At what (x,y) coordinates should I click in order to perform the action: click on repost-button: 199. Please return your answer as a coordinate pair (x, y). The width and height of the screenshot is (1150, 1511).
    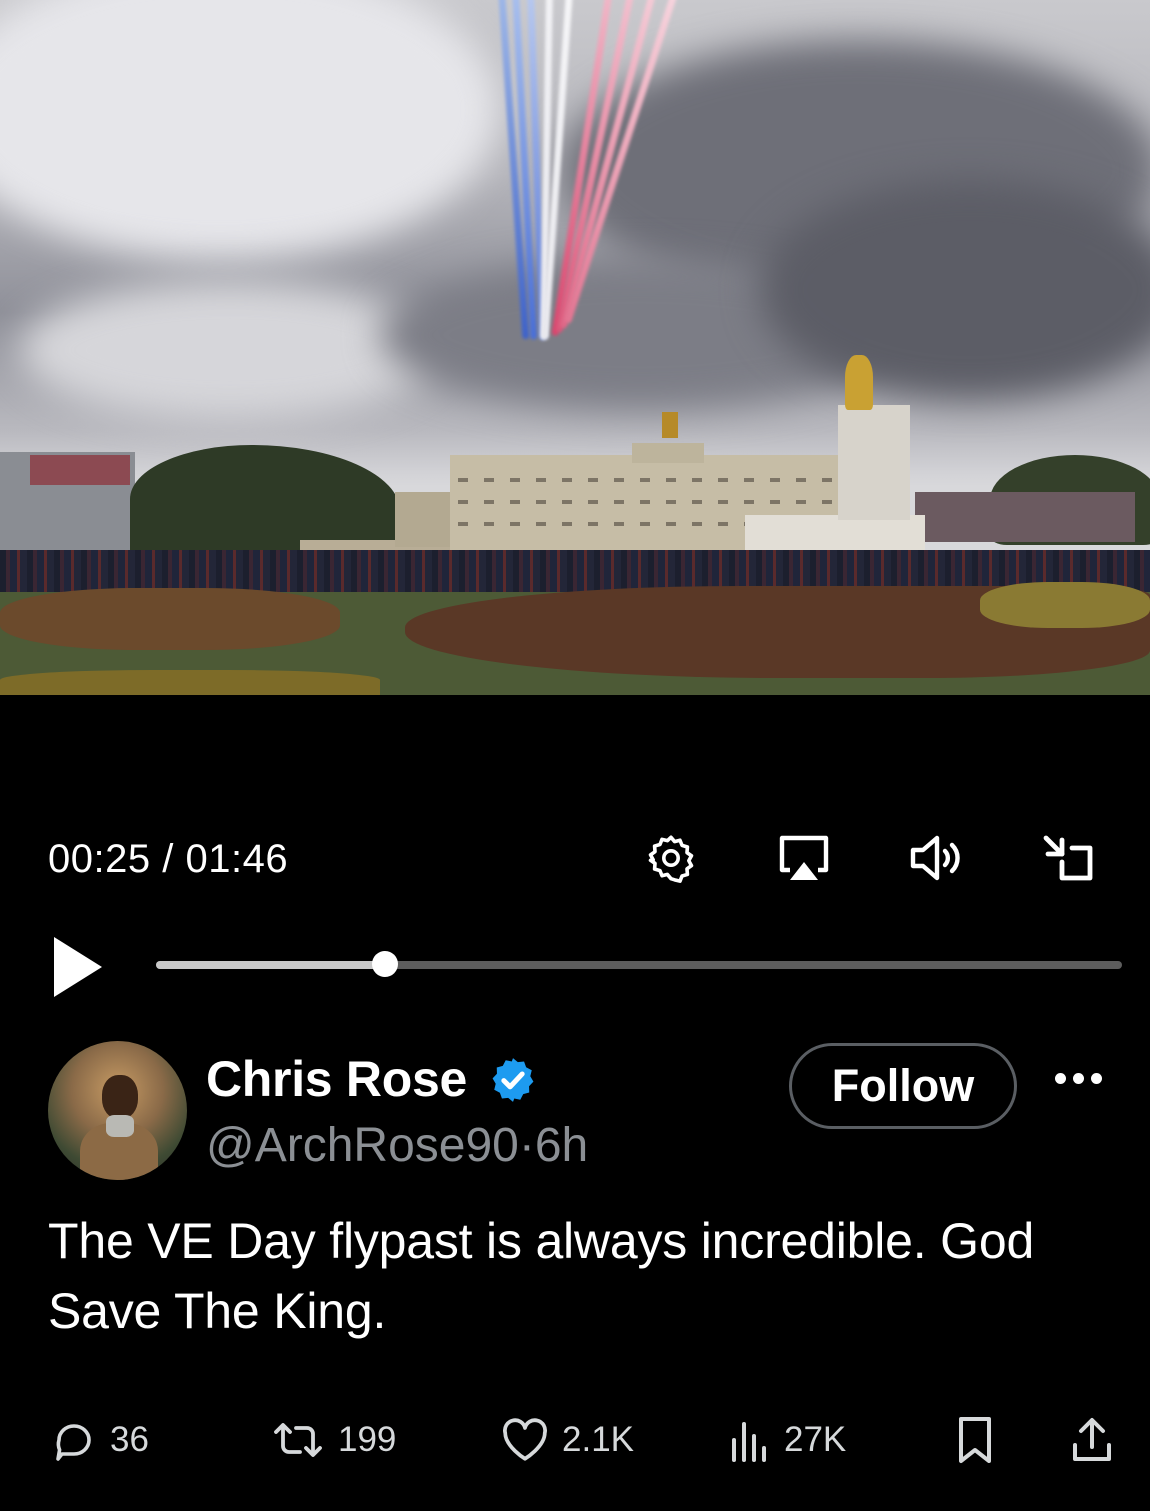
    Looking at the image, I should click on (333, 1440).